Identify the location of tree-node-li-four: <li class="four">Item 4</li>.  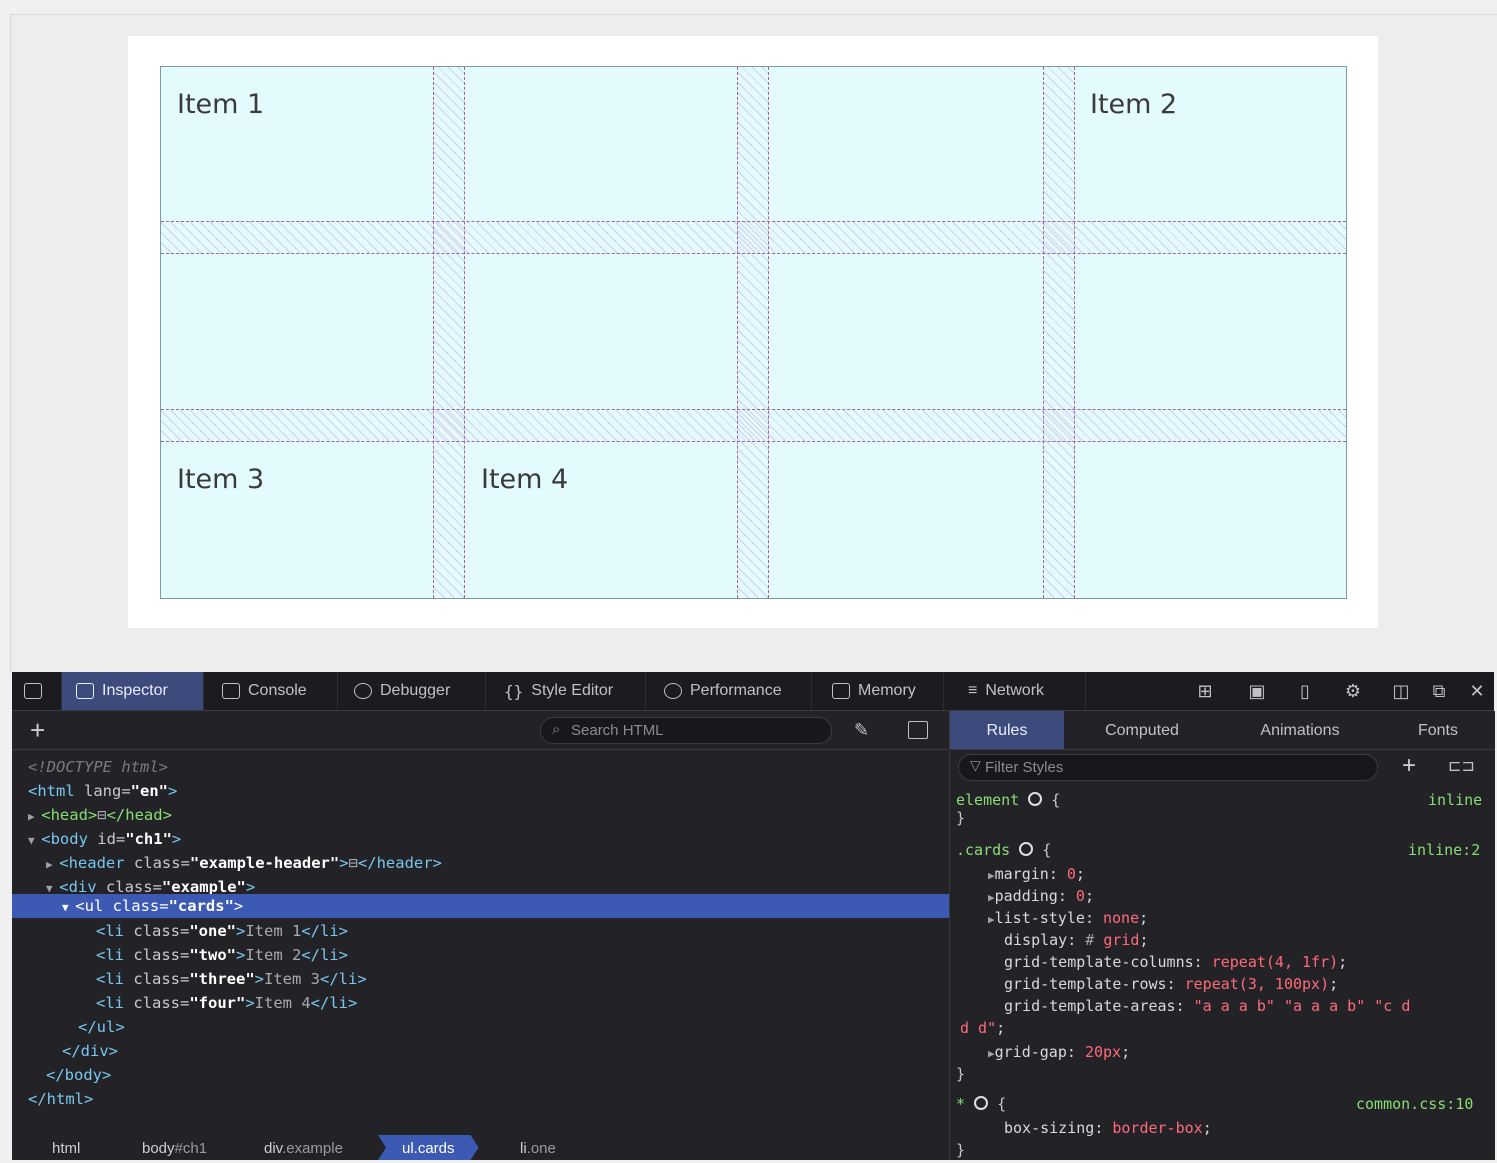
(522, 1003).